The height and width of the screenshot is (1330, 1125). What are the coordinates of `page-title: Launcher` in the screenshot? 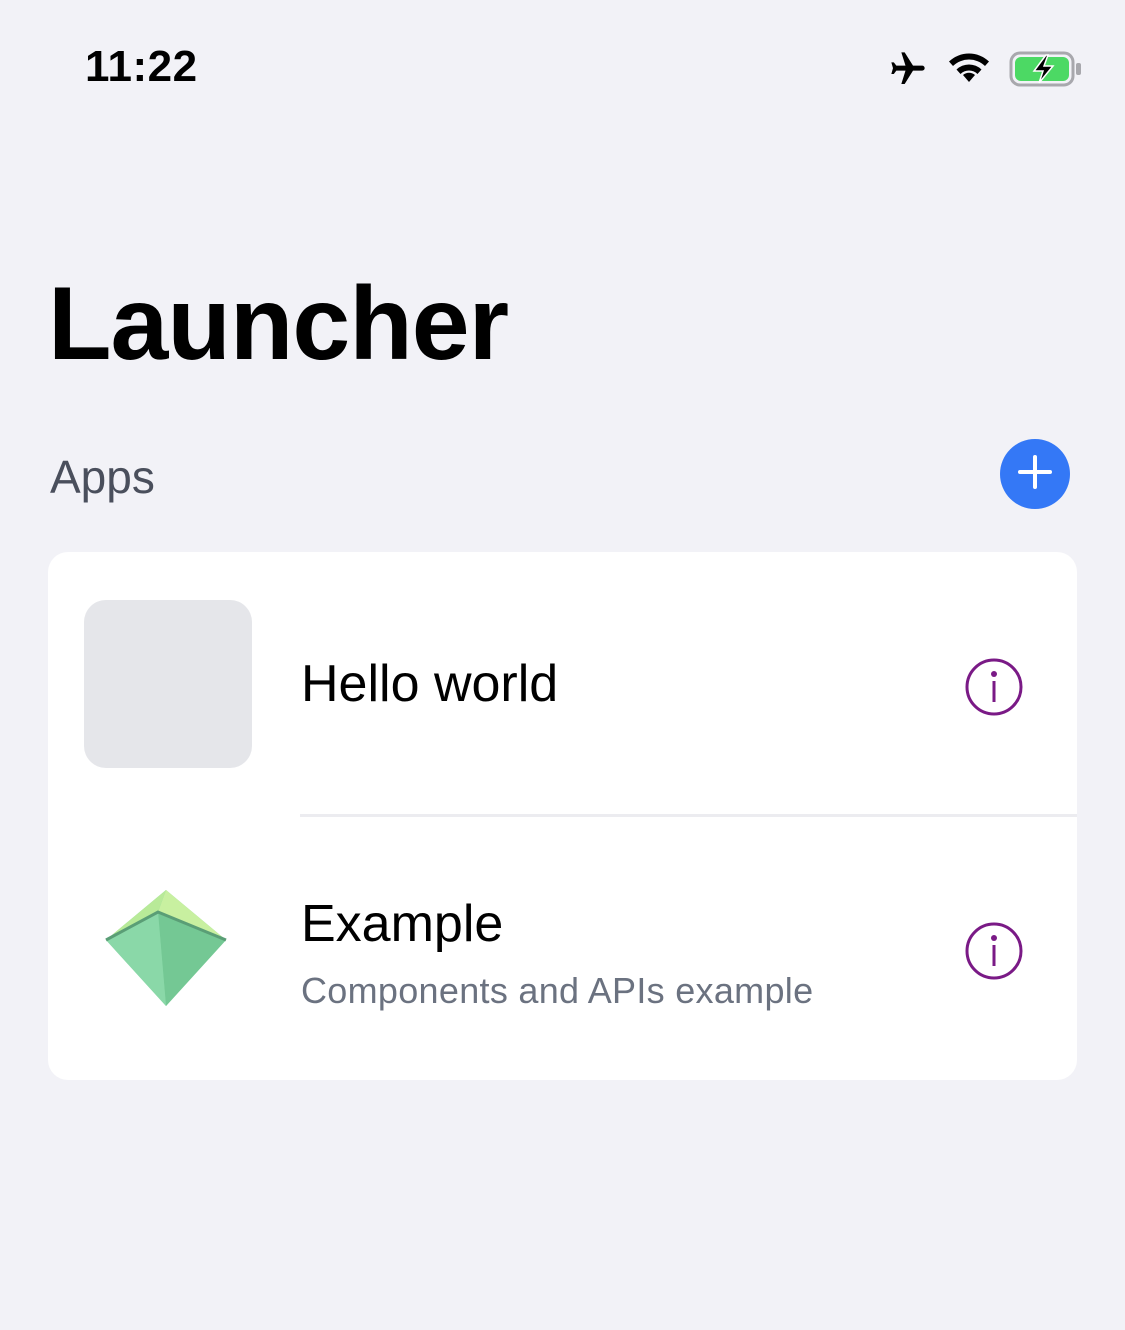 It's located at (278, 324).